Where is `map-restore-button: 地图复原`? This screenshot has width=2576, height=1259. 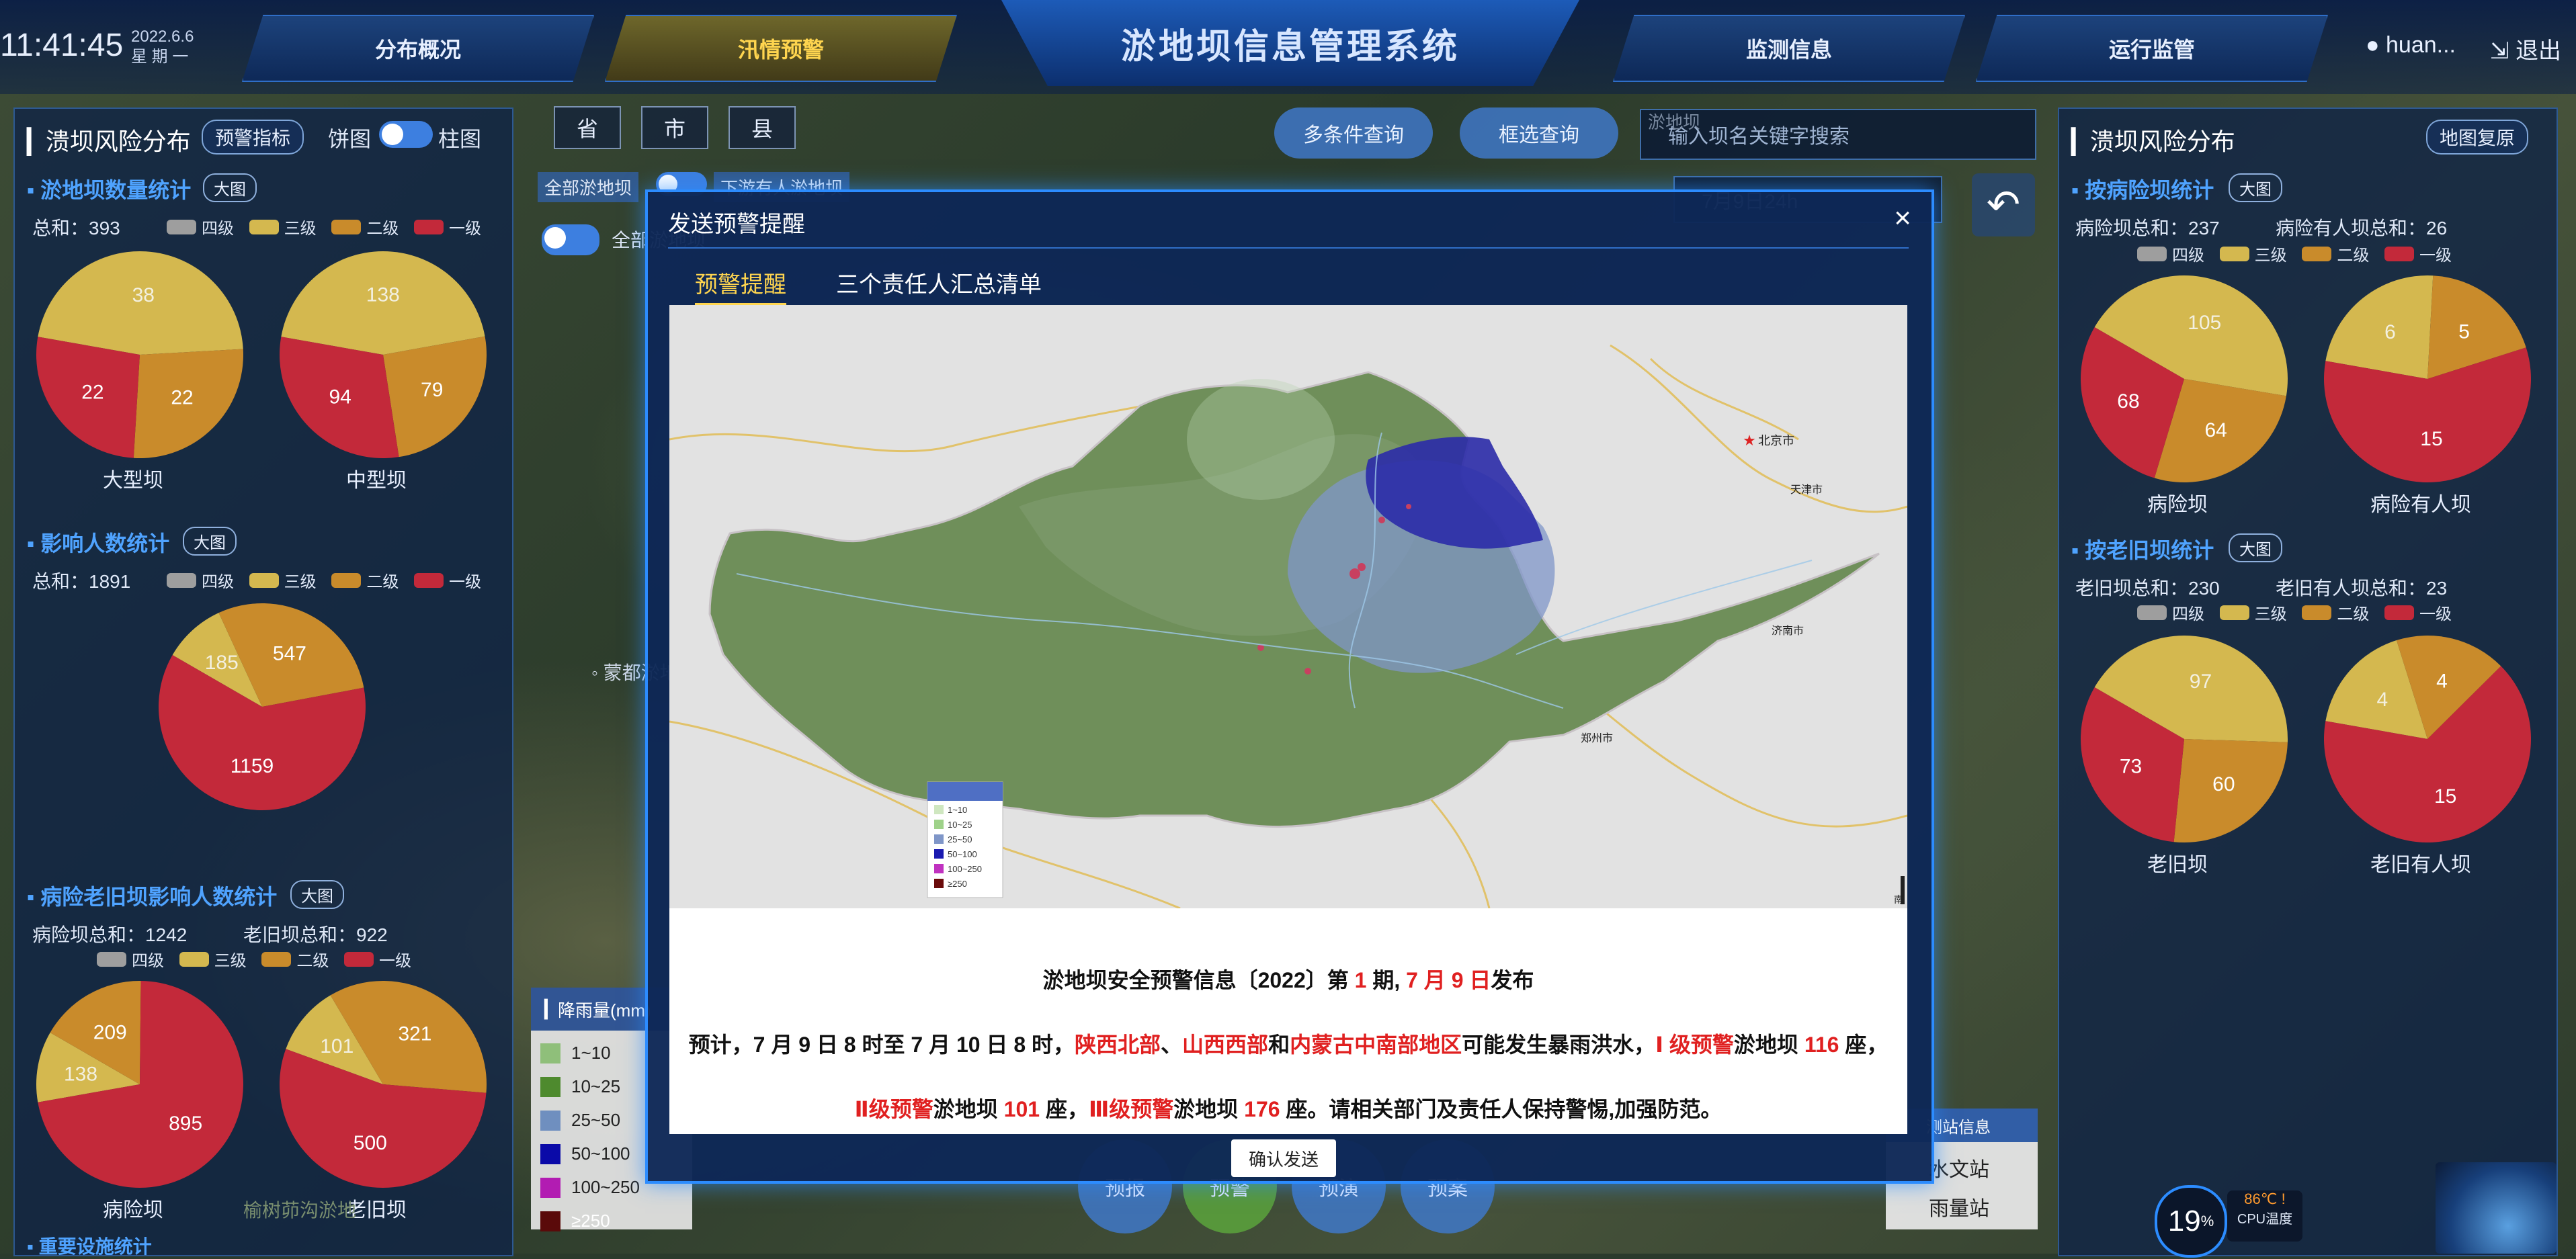
map-restore-button: 地图复原 is located at coordinates (2477, 137).